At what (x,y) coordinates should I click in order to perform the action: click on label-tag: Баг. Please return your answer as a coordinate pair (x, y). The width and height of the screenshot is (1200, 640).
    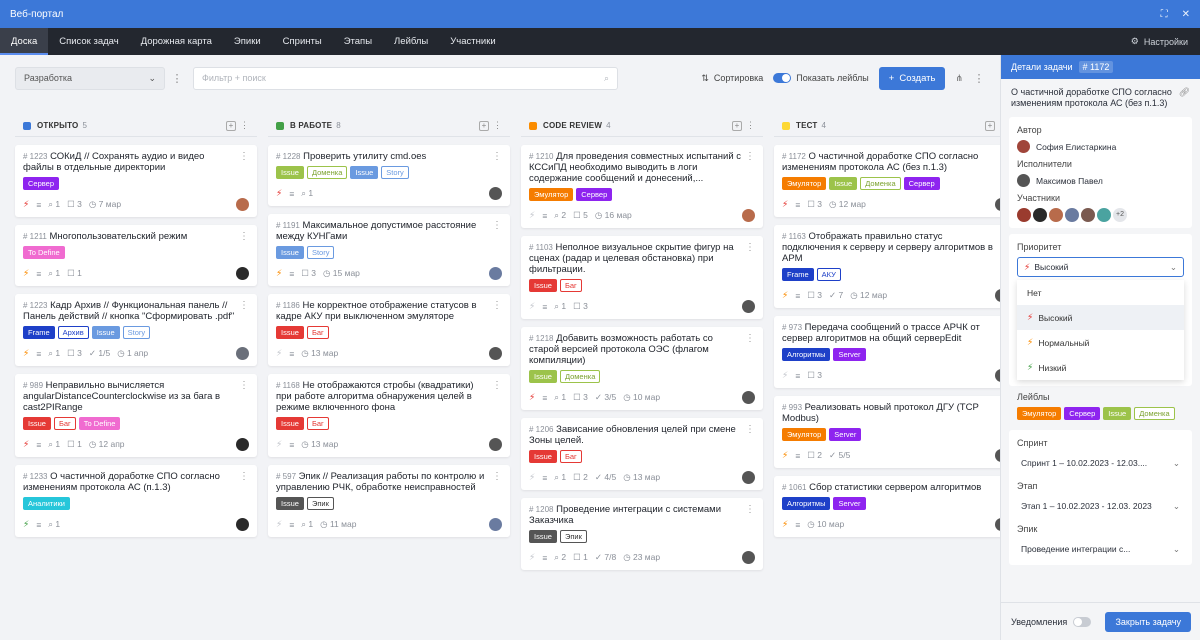
    Looking at the image, I should click on (64, 423).